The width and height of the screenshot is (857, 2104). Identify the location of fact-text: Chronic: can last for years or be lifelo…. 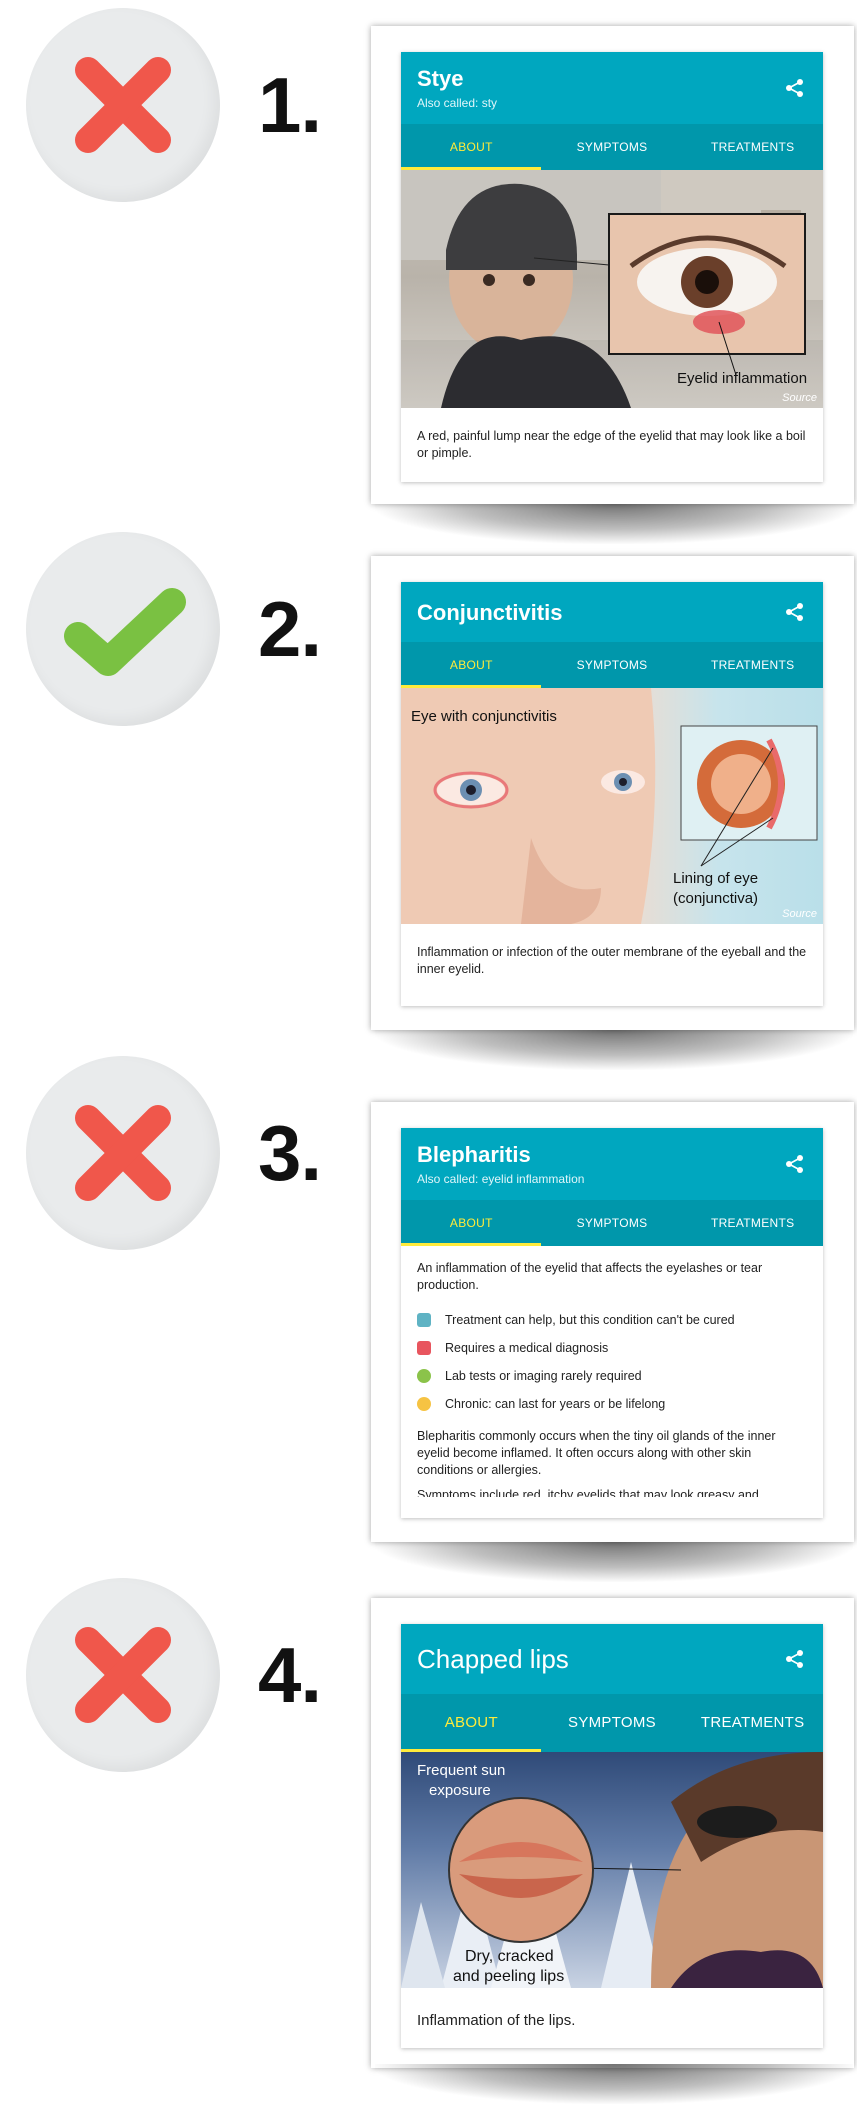
(555, 1404).